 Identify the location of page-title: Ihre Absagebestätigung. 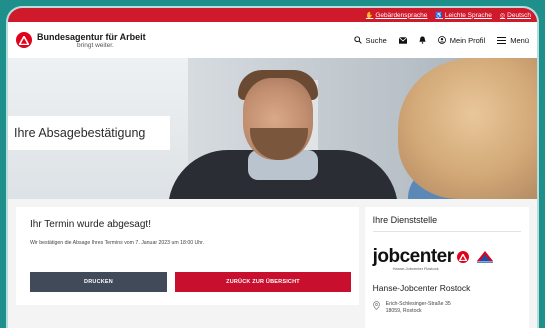
(89, 133).